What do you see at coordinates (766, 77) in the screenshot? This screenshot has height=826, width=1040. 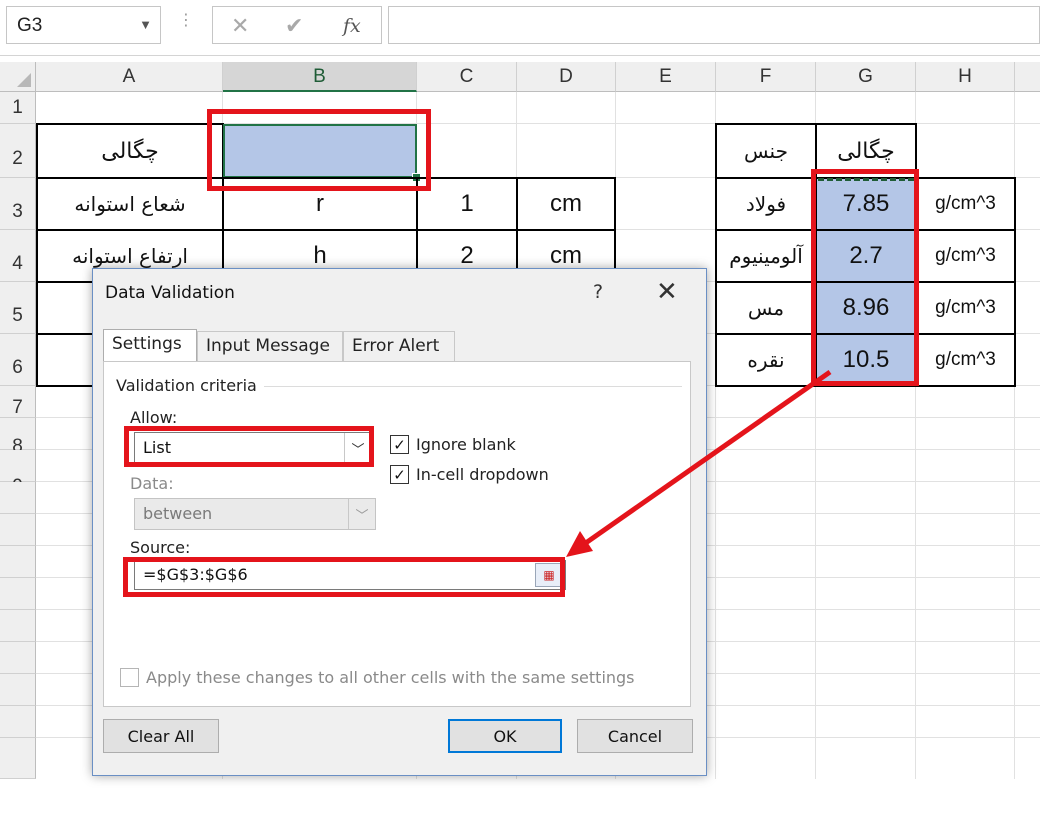 I see `column-header-f: F` at bounding box center [766, 77].